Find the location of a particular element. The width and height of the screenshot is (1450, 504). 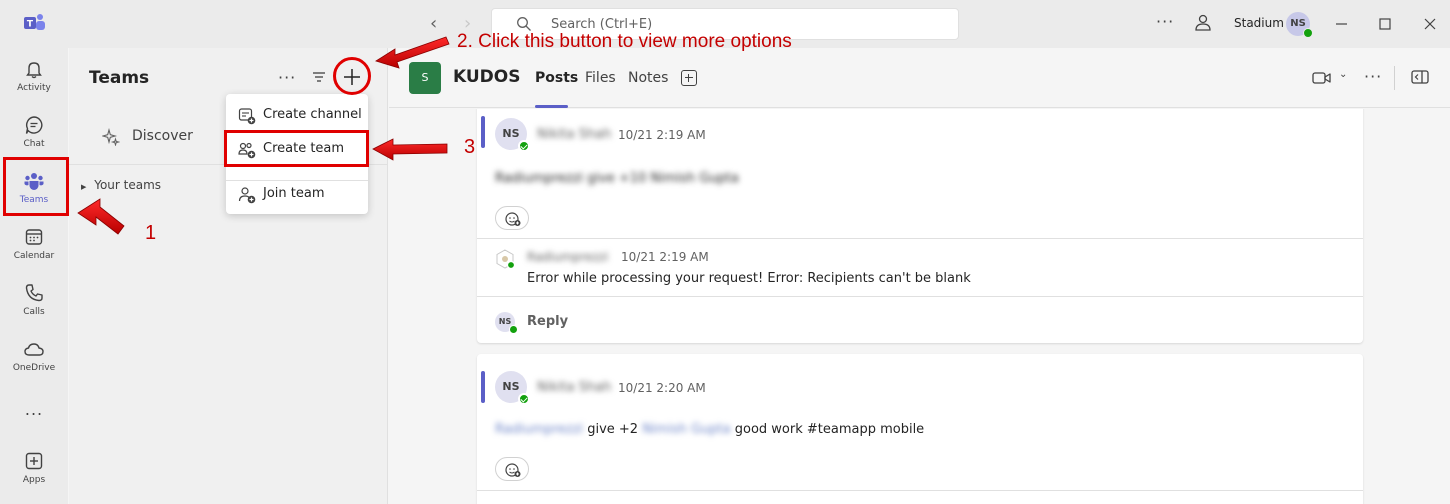

chevron-down-icon: ⌄ is located at coordinates (1343, 74).